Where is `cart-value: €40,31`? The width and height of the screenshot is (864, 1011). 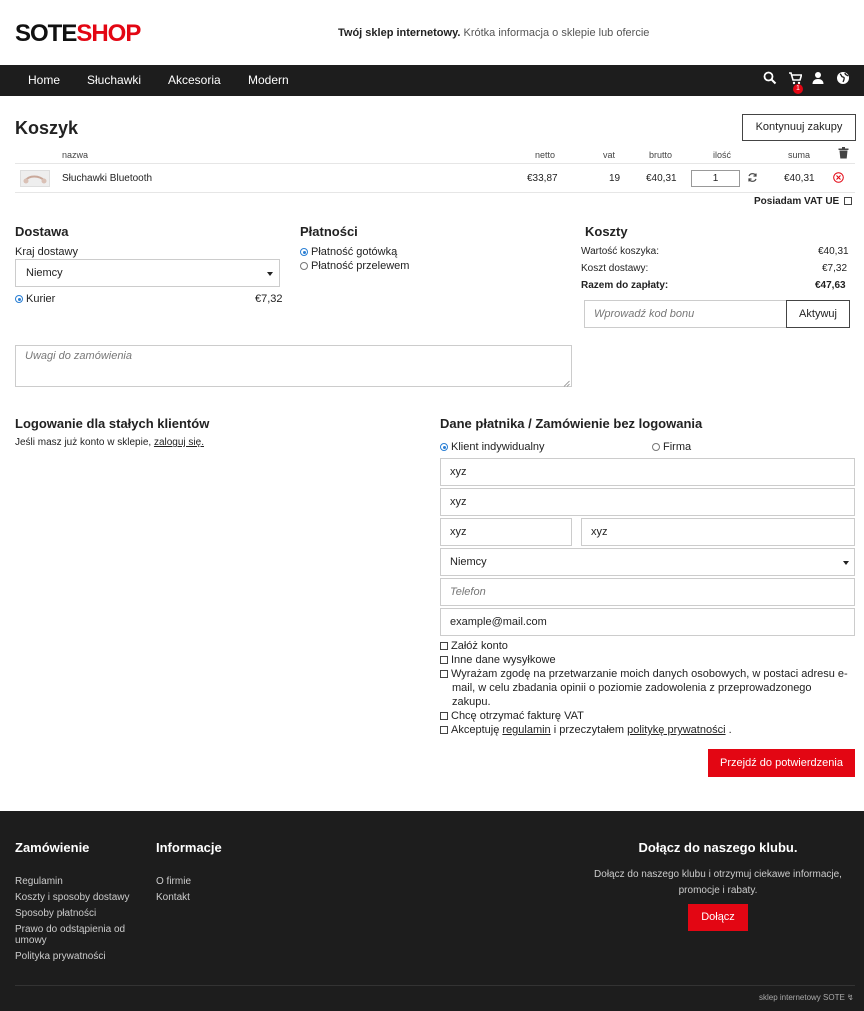 cart-value: €40,31 is located at coordinates (833, 251).